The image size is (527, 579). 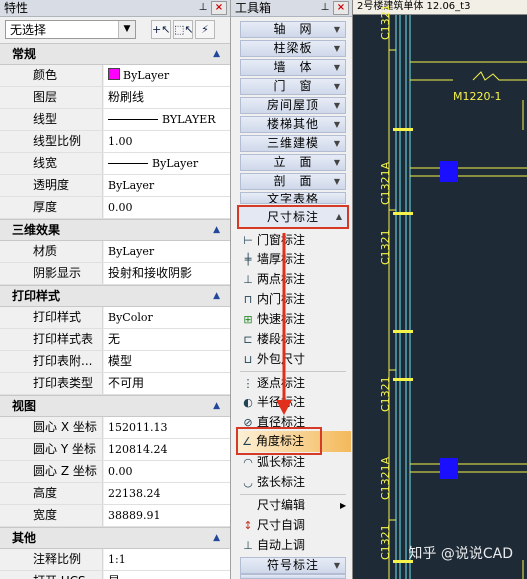 What do you see at coordinates (272, 545) in the screenshot?
I see `tool-auto-up: ⊥ 自动上调` at bounding box center [272, 545].